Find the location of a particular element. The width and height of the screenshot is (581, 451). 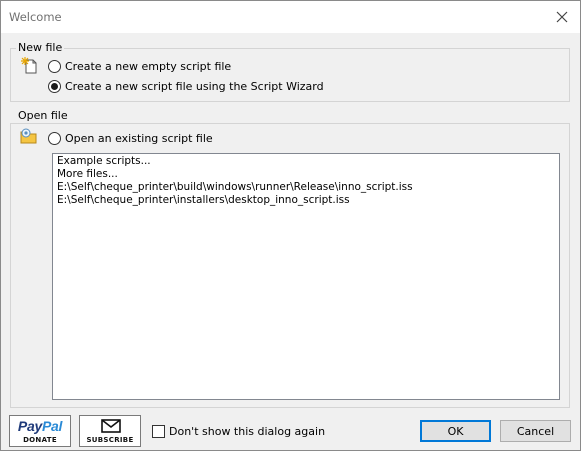

envelope-icon is located at coordinates (111, 427).